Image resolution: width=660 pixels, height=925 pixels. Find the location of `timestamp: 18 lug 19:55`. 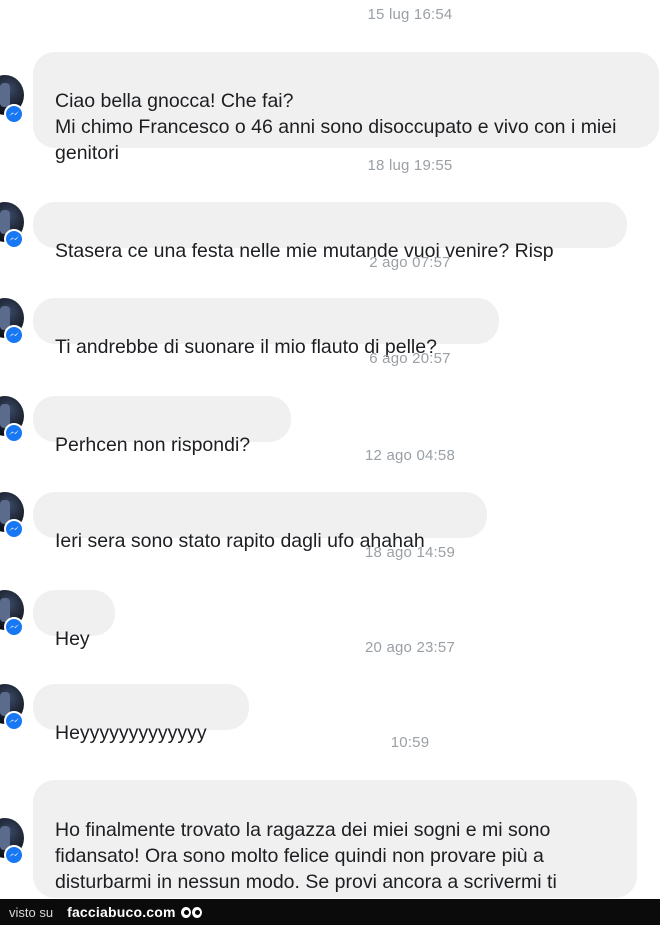

timestamp: 18 lug 19:55 is located at coordinates (410, 165).